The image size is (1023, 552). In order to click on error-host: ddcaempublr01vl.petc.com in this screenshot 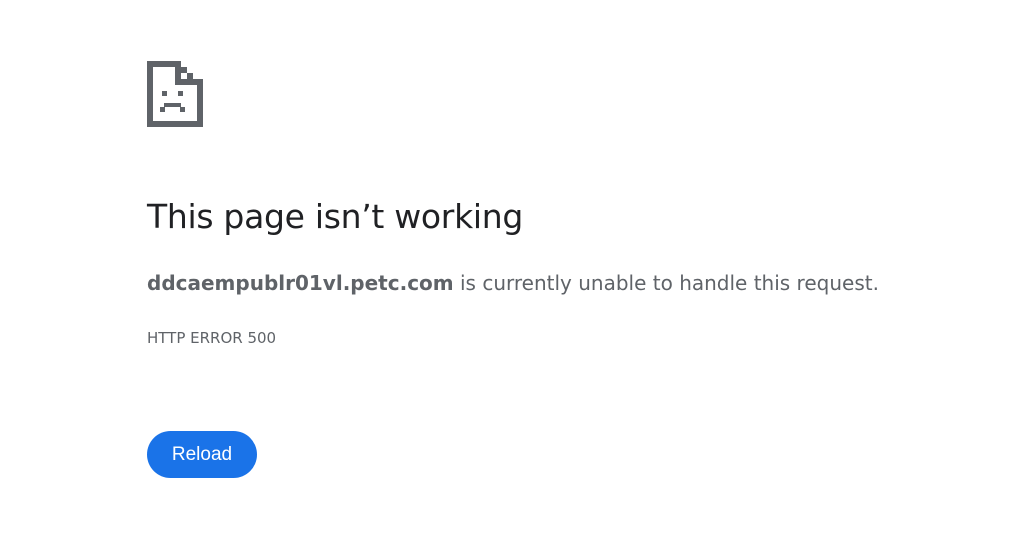, I will do `click(300, 283)`.